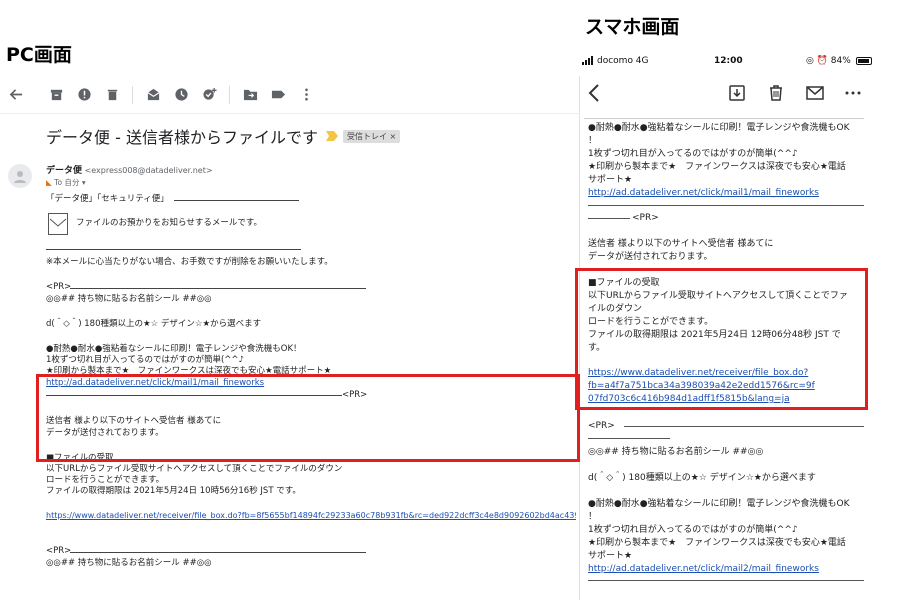 This screenshot has width=900, height=600. Describe the element at coordinates (371, 136) in the screenshot. I see `inbox-label-chip: 受信トレイ ×` at that location.